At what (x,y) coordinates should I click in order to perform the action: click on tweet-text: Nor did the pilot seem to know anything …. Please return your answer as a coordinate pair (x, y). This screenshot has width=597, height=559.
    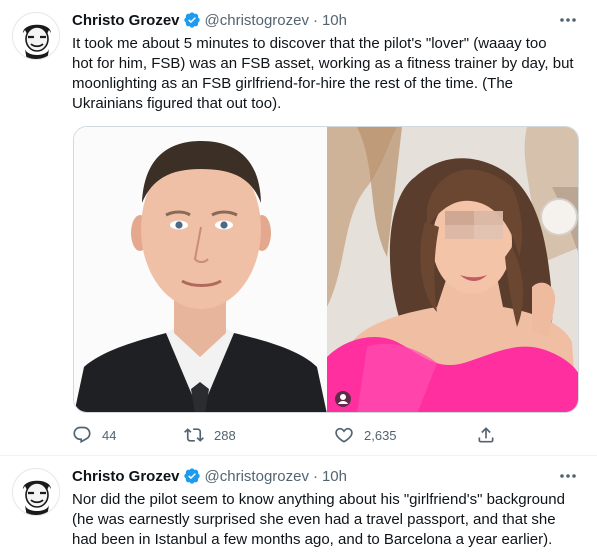
    Looking at the image, I should click on (318, 519).